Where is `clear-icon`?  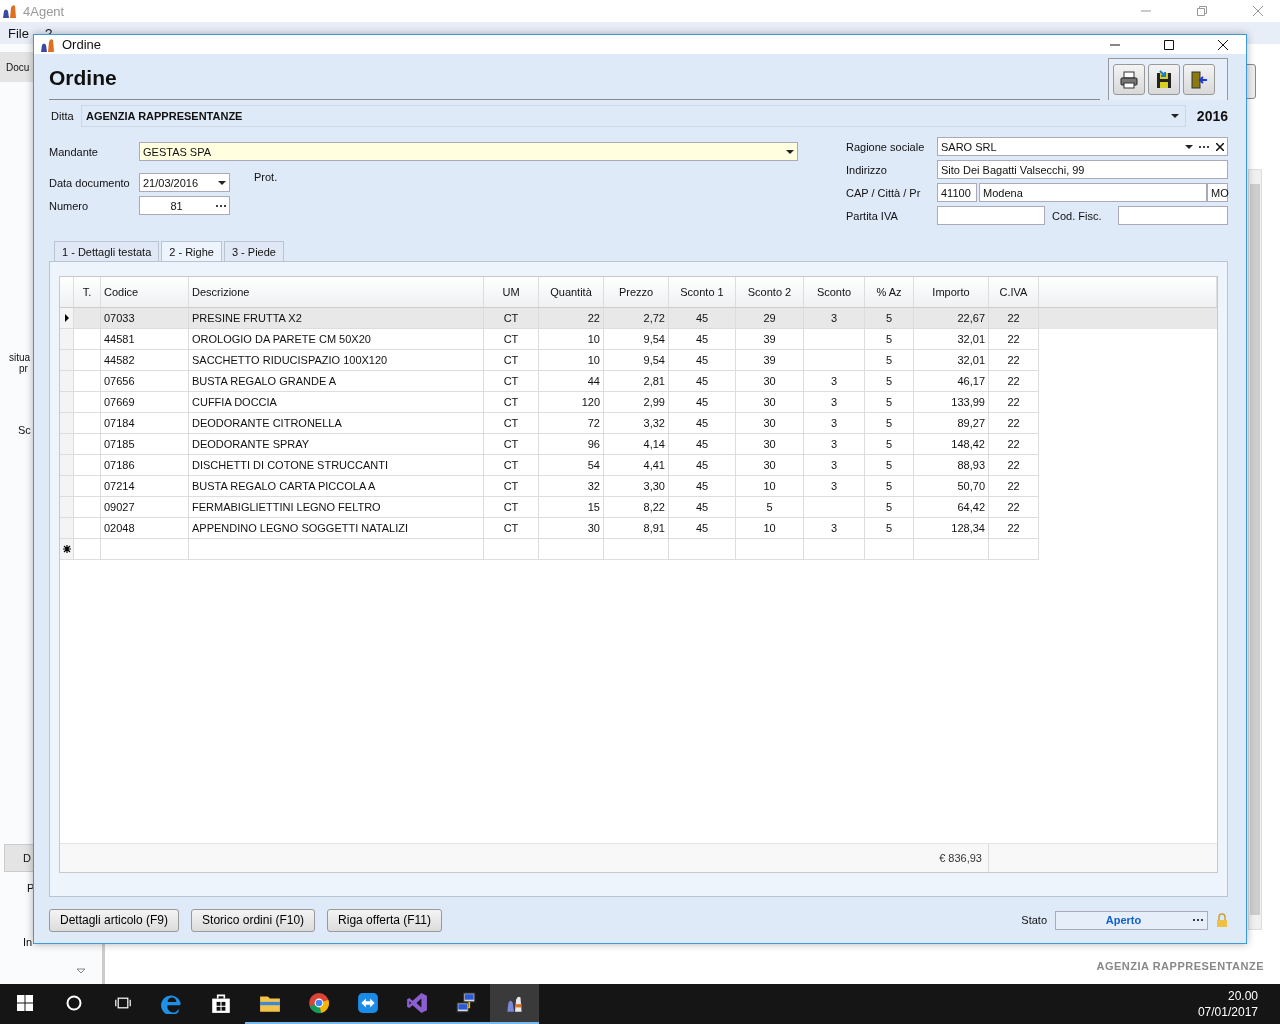 clear-icon is located at coordinates (1220, 146).